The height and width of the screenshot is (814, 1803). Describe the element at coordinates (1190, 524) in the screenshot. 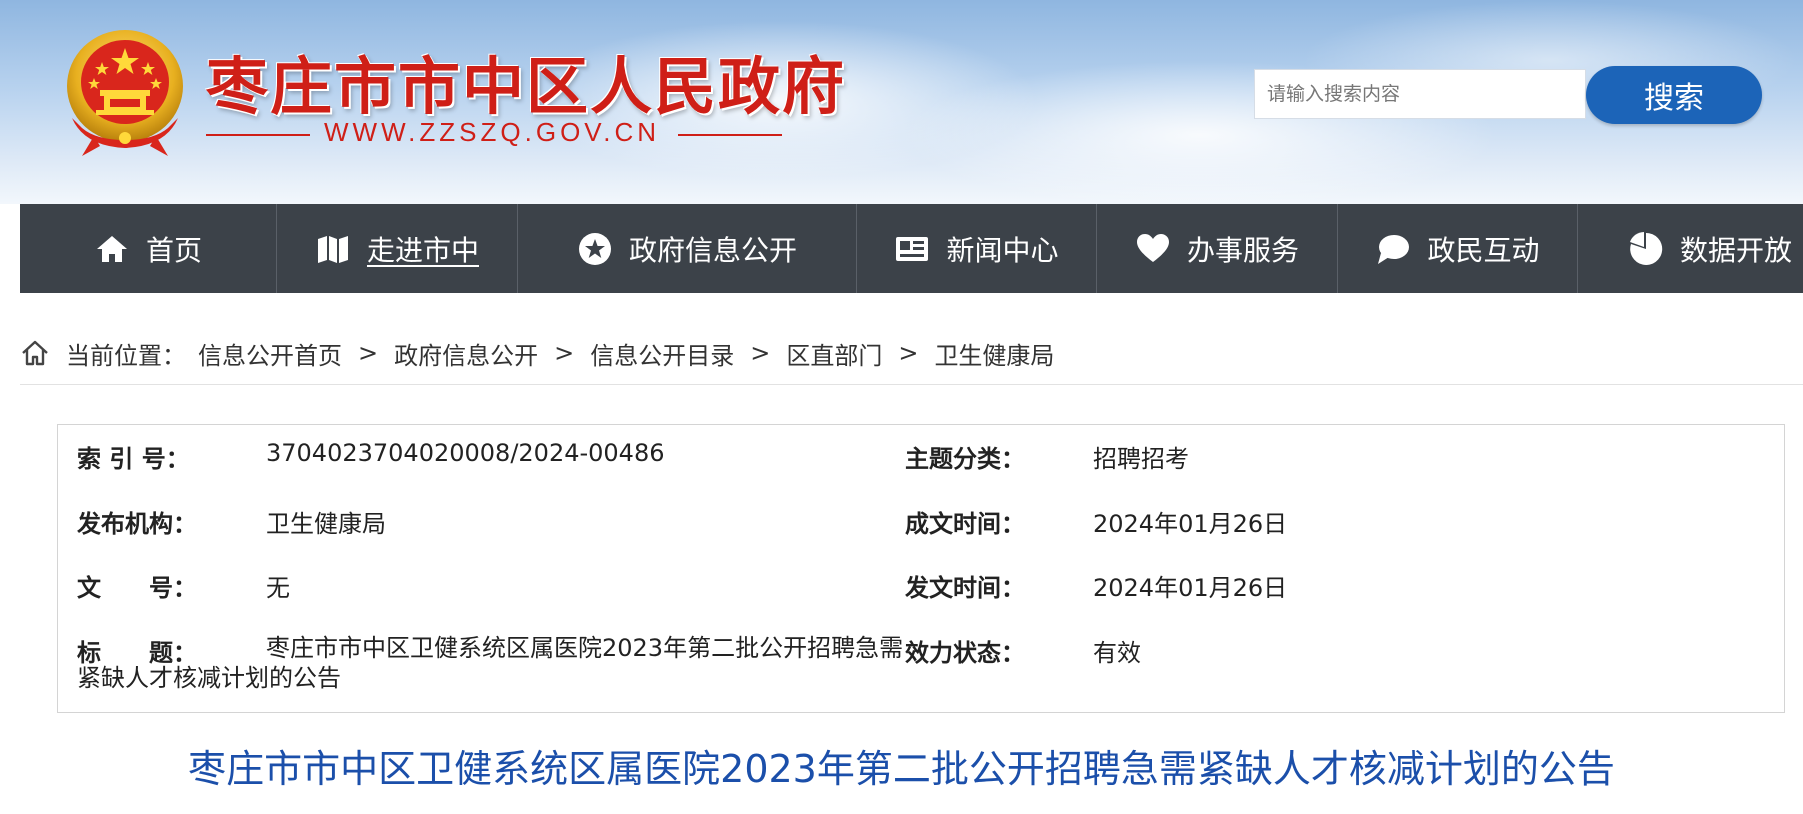

I see `written-date-value: 2024年01月26日` at that location.